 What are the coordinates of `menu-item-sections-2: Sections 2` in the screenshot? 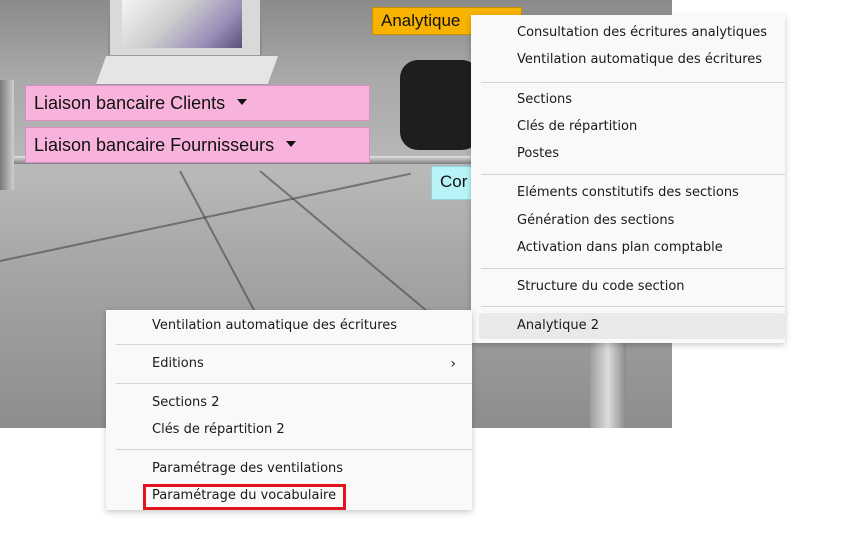 It's located at (289, 403).